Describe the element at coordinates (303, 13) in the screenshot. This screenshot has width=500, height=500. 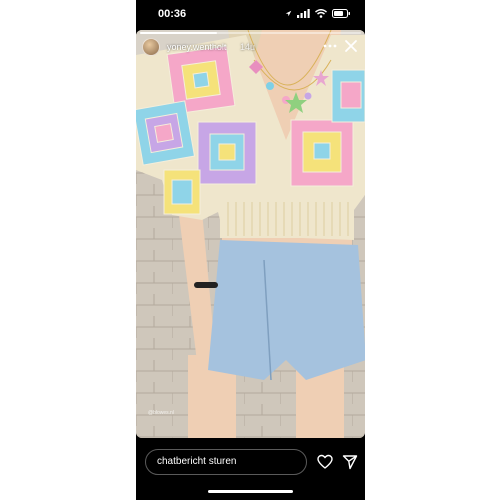
I see `signal-icon` at that location.